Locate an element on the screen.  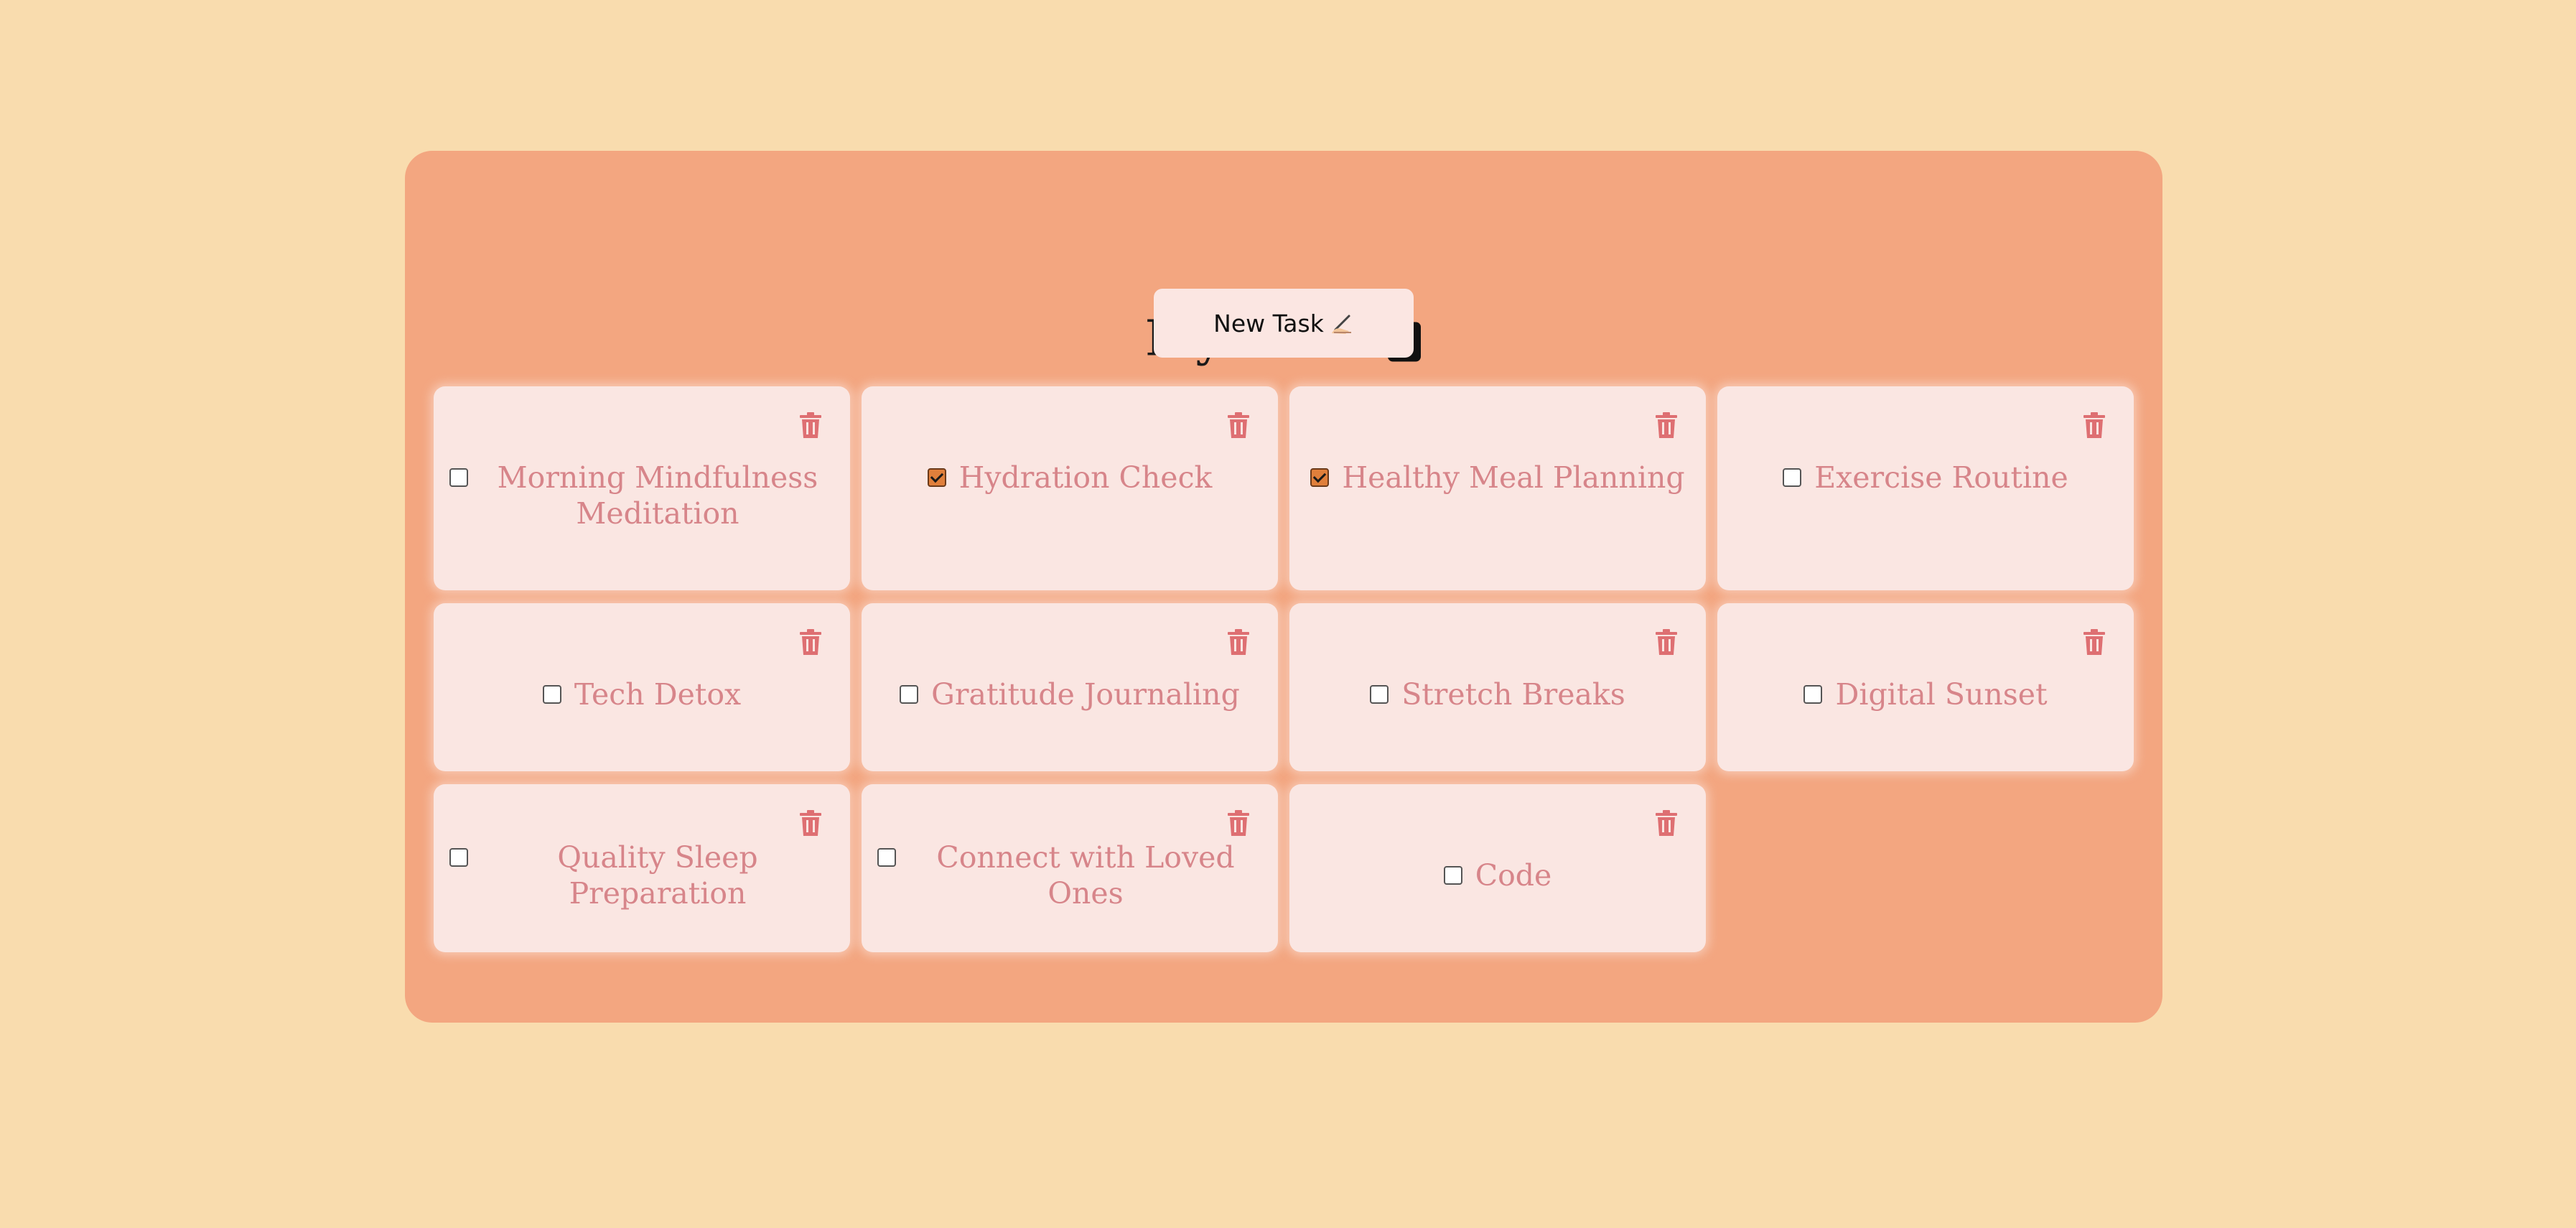
task-item: Morning Mindfulness Meditation is located at coordinates (641, 495).